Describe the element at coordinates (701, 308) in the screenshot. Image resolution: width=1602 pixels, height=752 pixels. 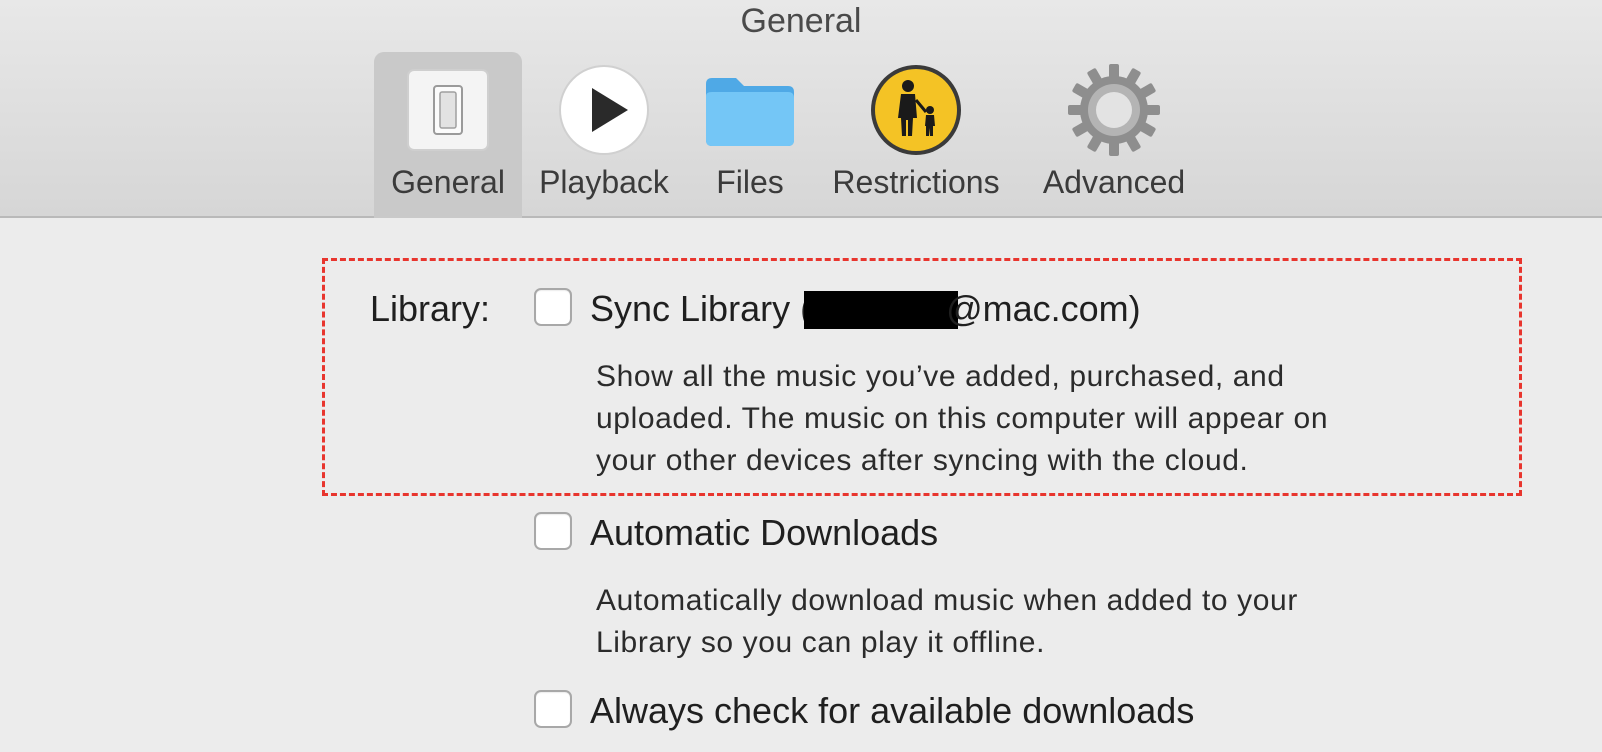
I see `sync-library-prefix: Sync Library (` at that location.